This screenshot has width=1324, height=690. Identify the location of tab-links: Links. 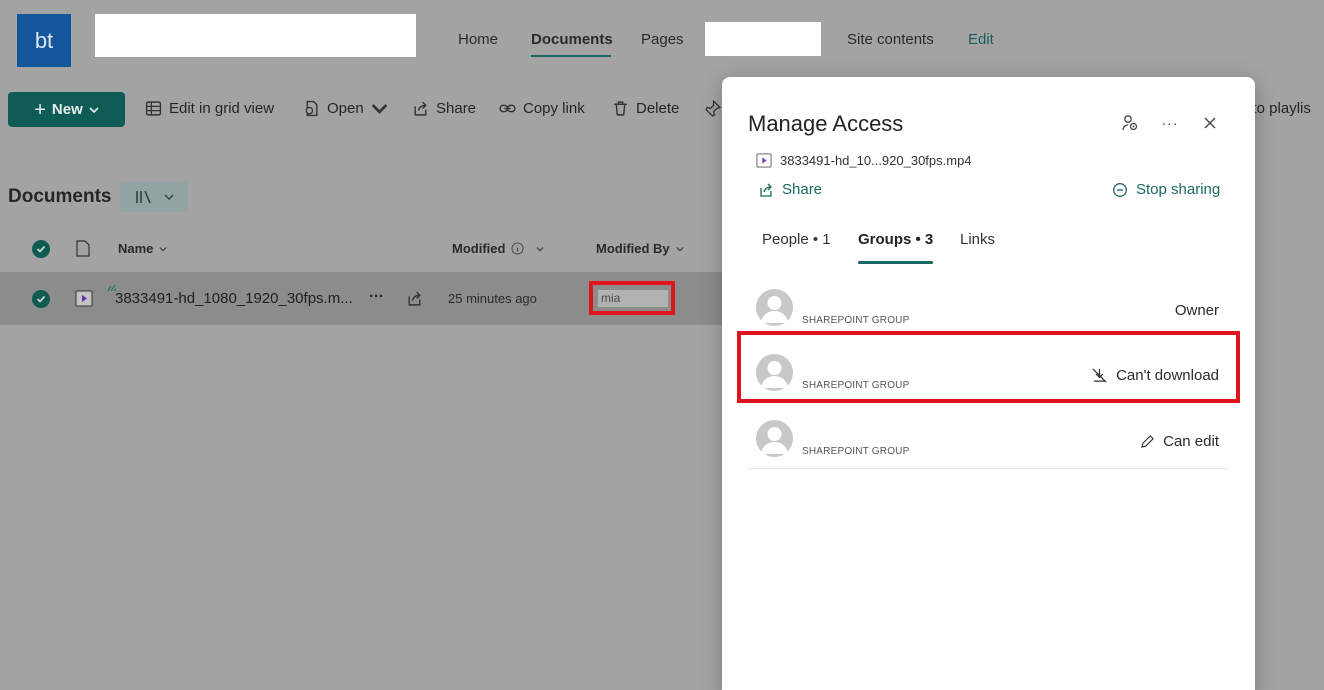
(977, 239).